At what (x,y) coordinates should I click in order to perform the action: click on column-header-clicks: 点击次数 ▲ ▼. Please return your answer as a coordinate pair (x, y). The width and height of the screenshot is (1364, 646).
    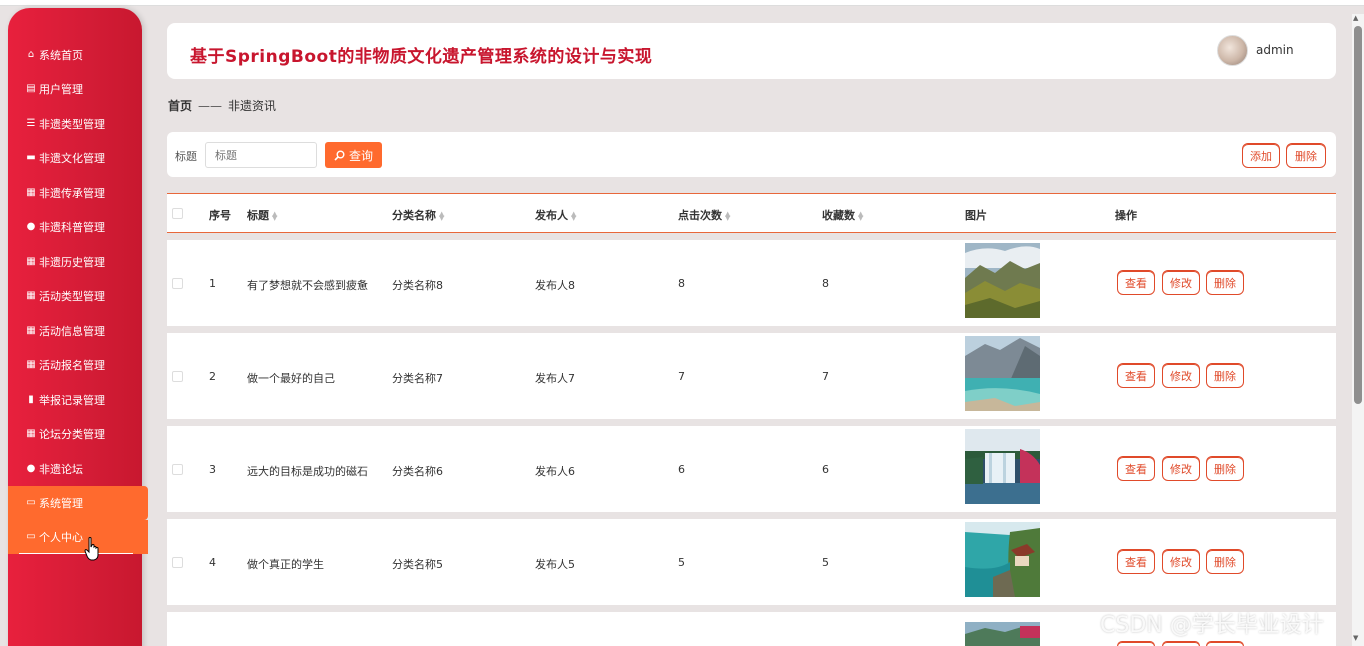
    Looking at the image, I should click on (704, 215).